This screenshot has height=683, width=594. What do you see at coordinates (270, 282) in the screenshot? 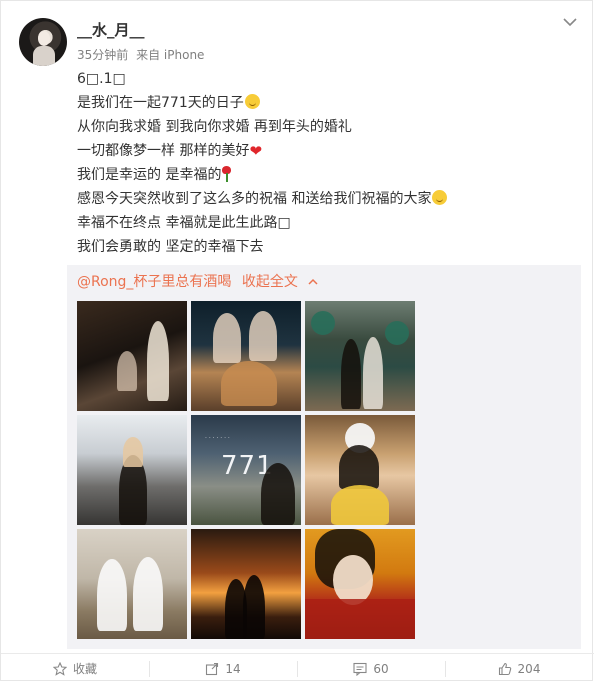
I see `collapse-text-link: 收起全文` at bounding box center [270, 282].